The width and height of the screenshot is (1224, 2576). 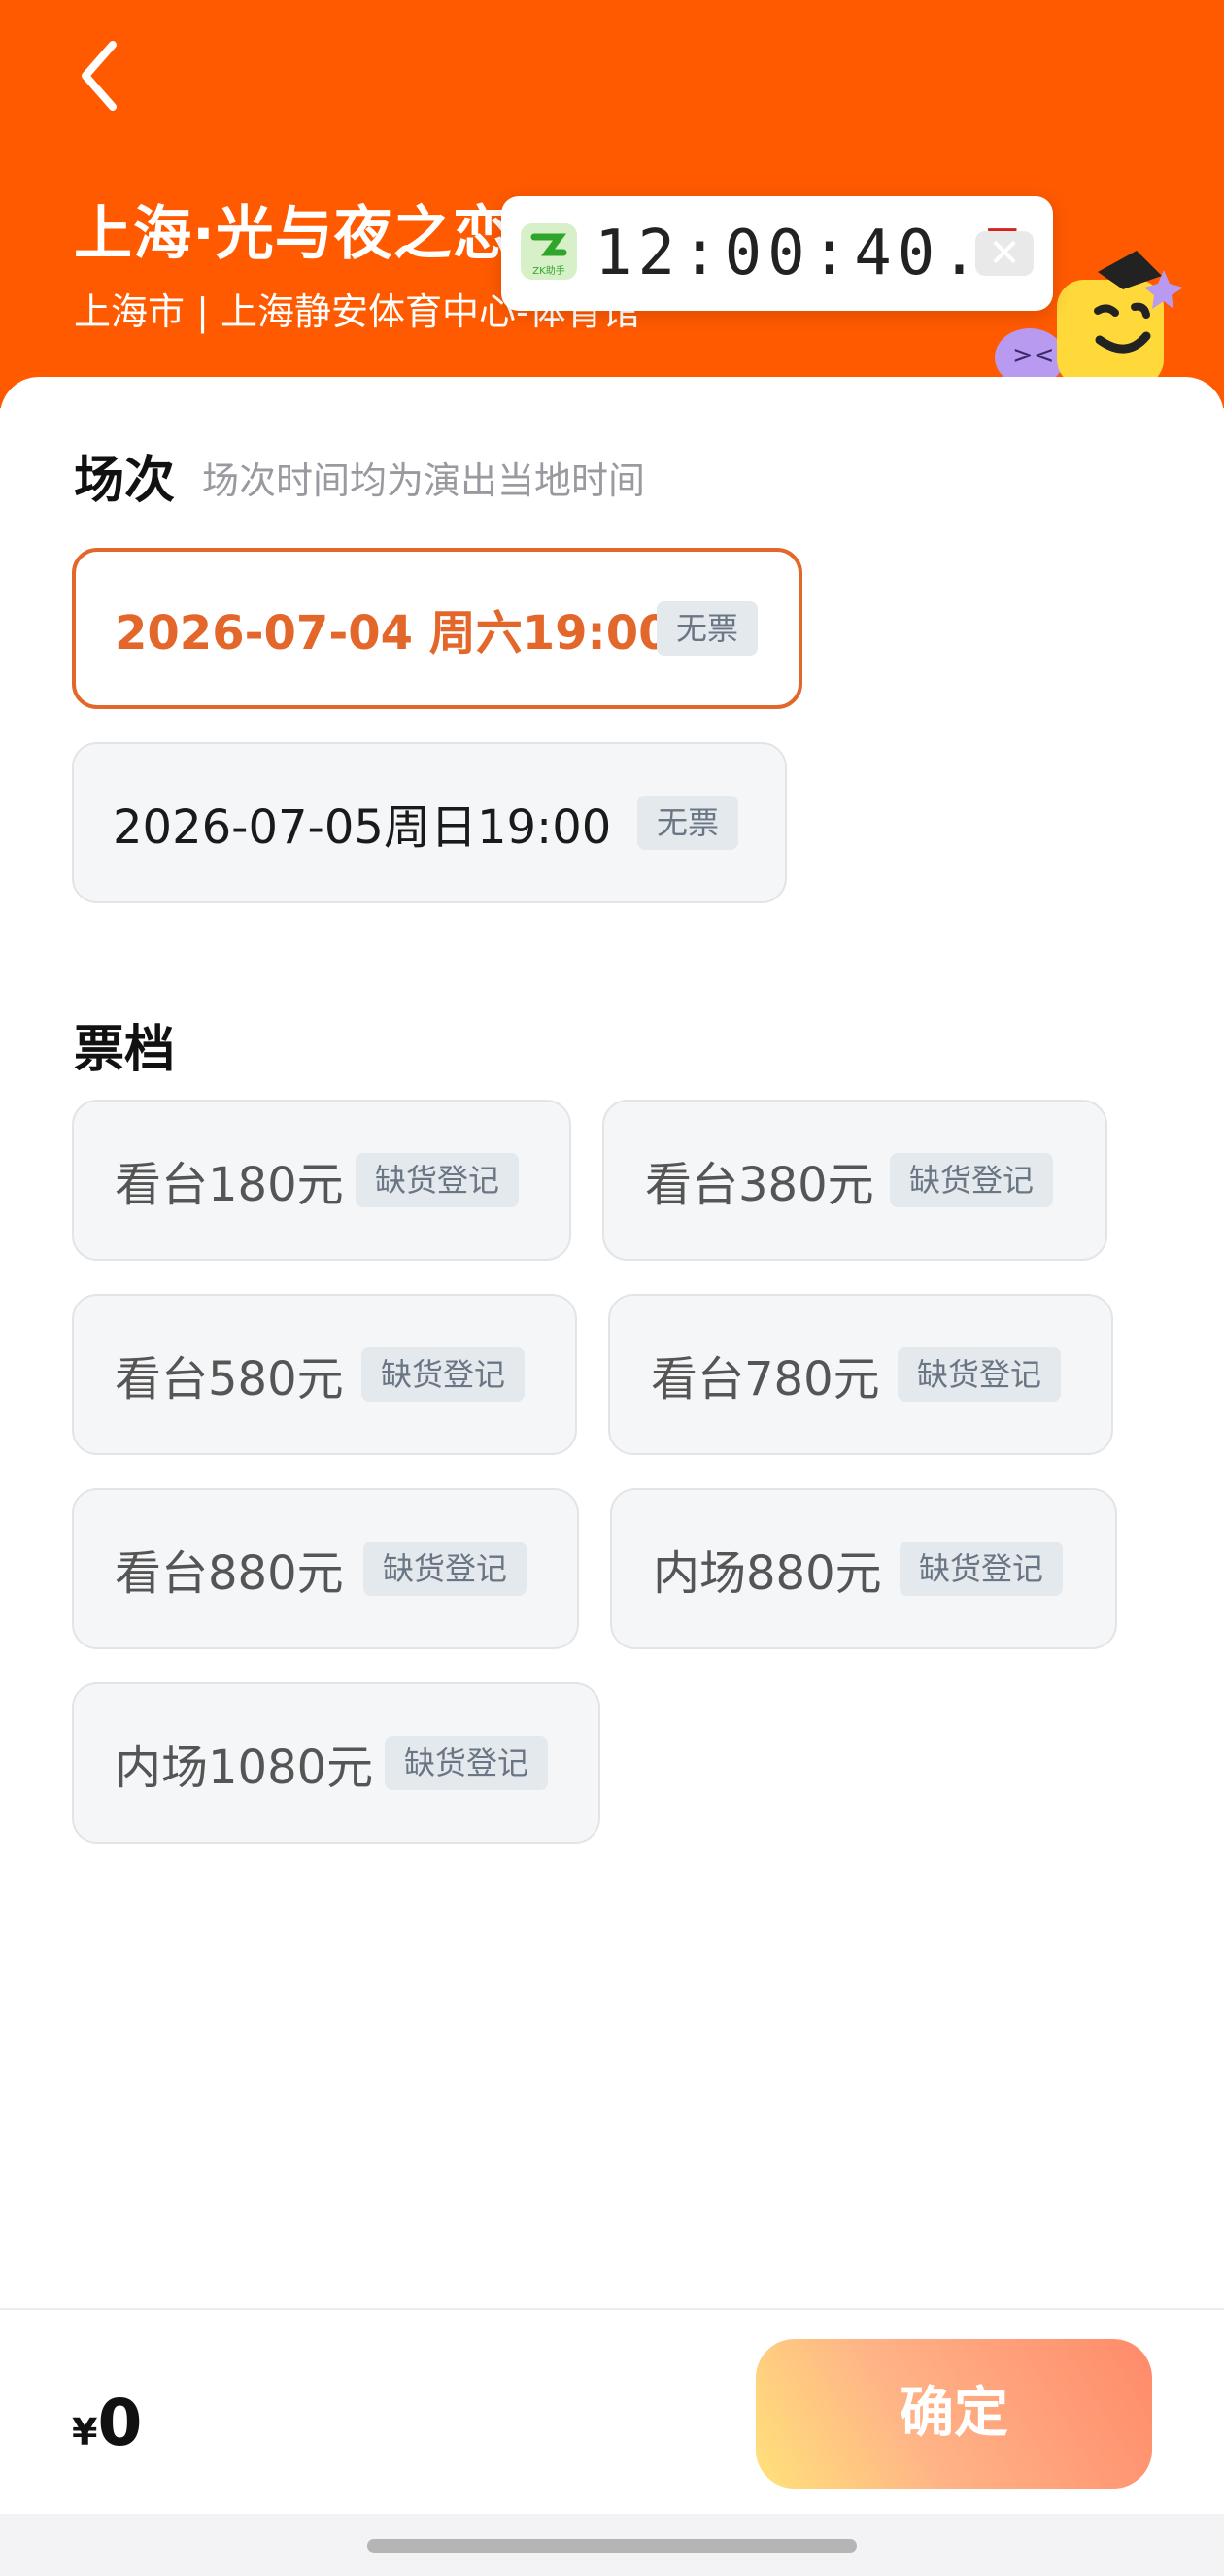 I want to click on tier-label: 看台180元, so click(x=229, y=1185).